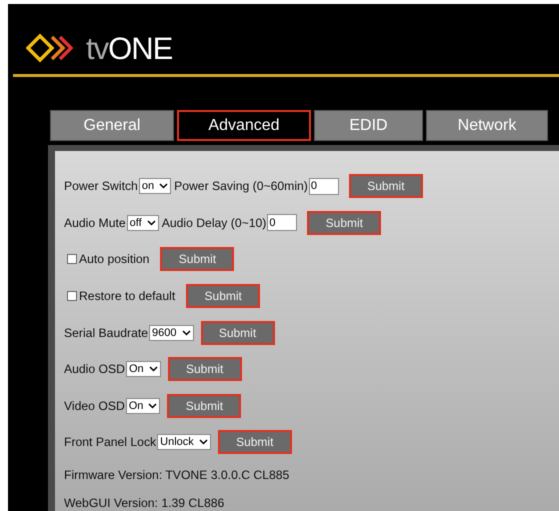 Image resolution: width=559 pixels, height=511 pixels. What do you see at coordinates (114, 259) in the screenshot?
I see `checkbox-label: Auto position` at bounding box center [114, 259].